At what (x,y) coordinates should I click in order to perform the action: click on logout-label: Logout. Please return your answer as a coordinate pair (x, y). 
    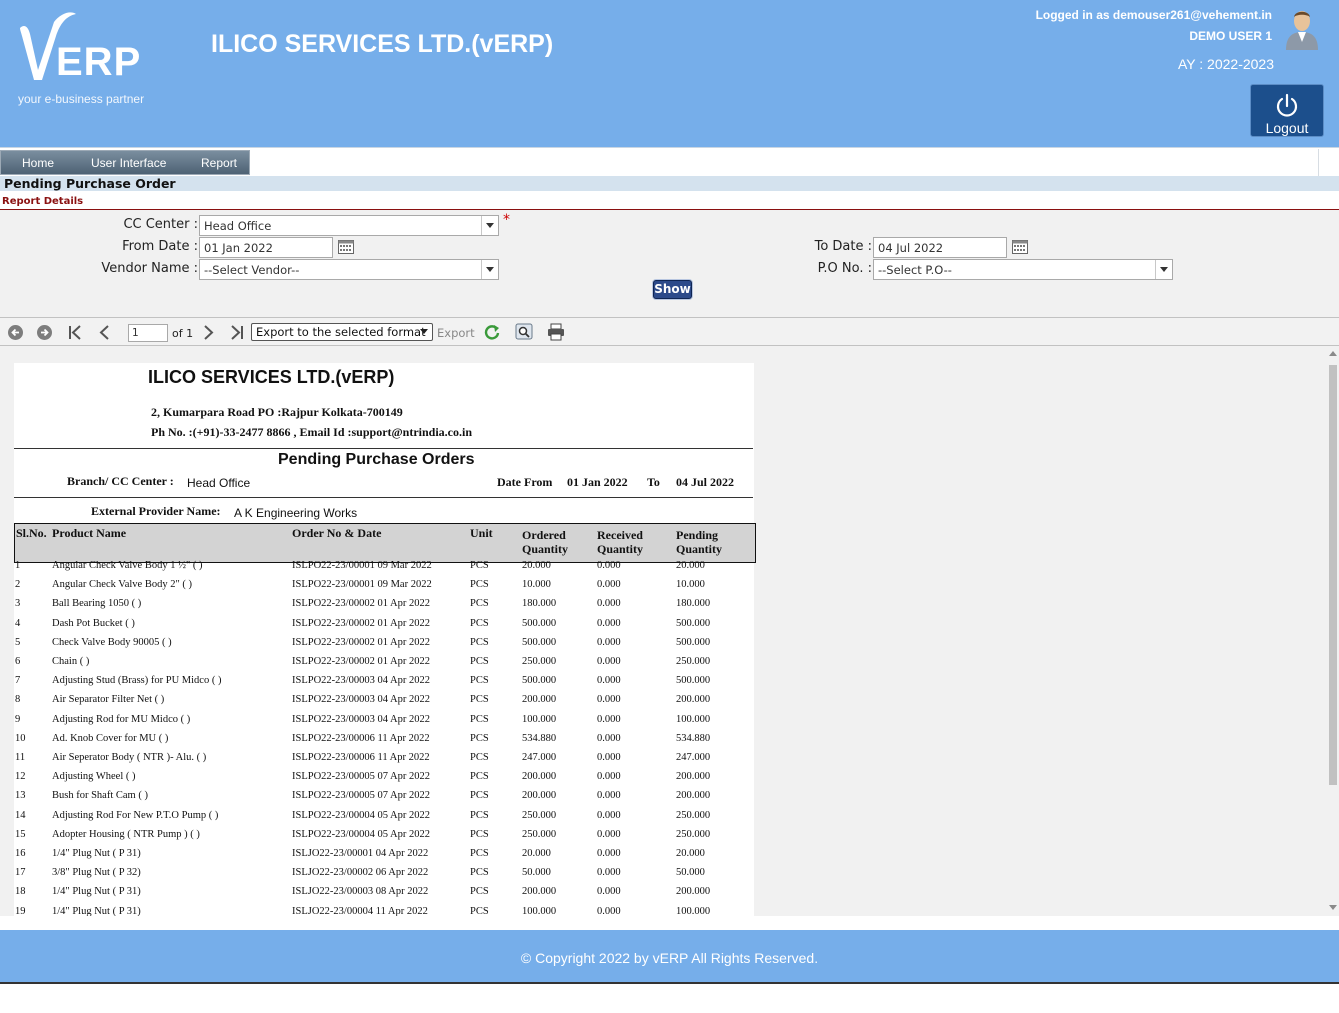
    Looking at the image, I should click on (1287, 128).